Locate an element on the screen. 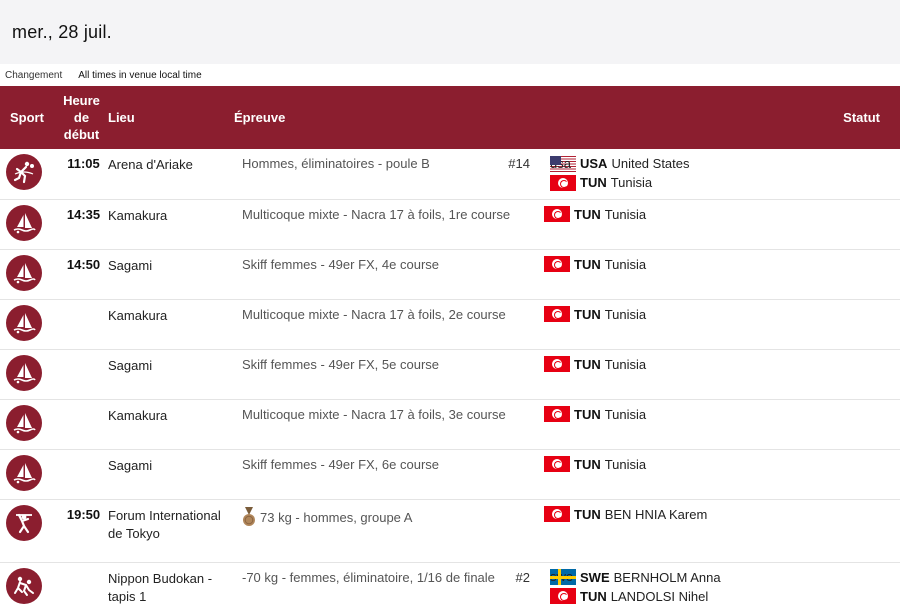 Image resolution: width=900 pixels, height=611 pixels. date-label: mer., 28 juil. is located at coordinates (62, 32).